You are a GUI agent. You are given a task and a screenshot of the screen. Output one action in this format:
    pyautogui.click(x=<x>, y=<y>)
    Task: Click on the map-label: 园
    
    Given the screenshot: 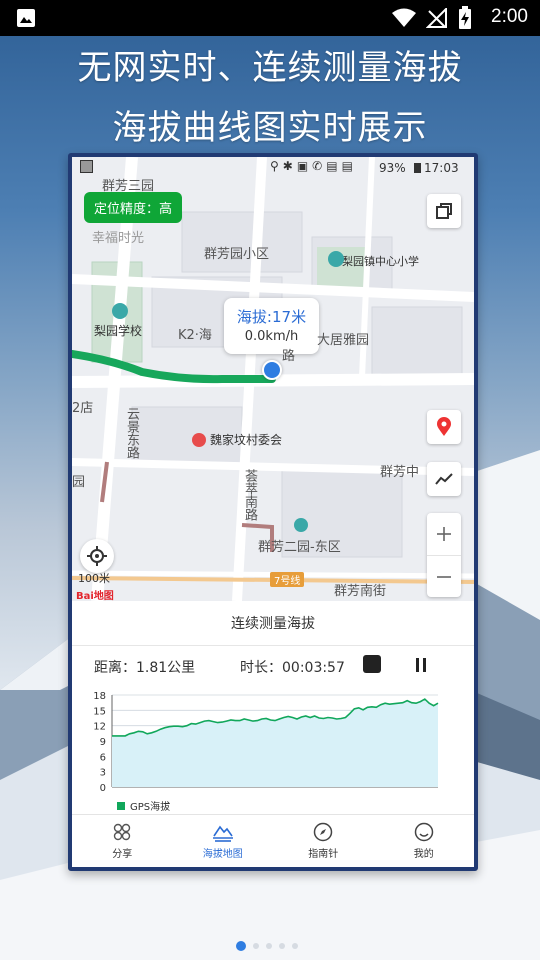 What is the action you would take?
    pyautogui.click(x=79, y=482)
    